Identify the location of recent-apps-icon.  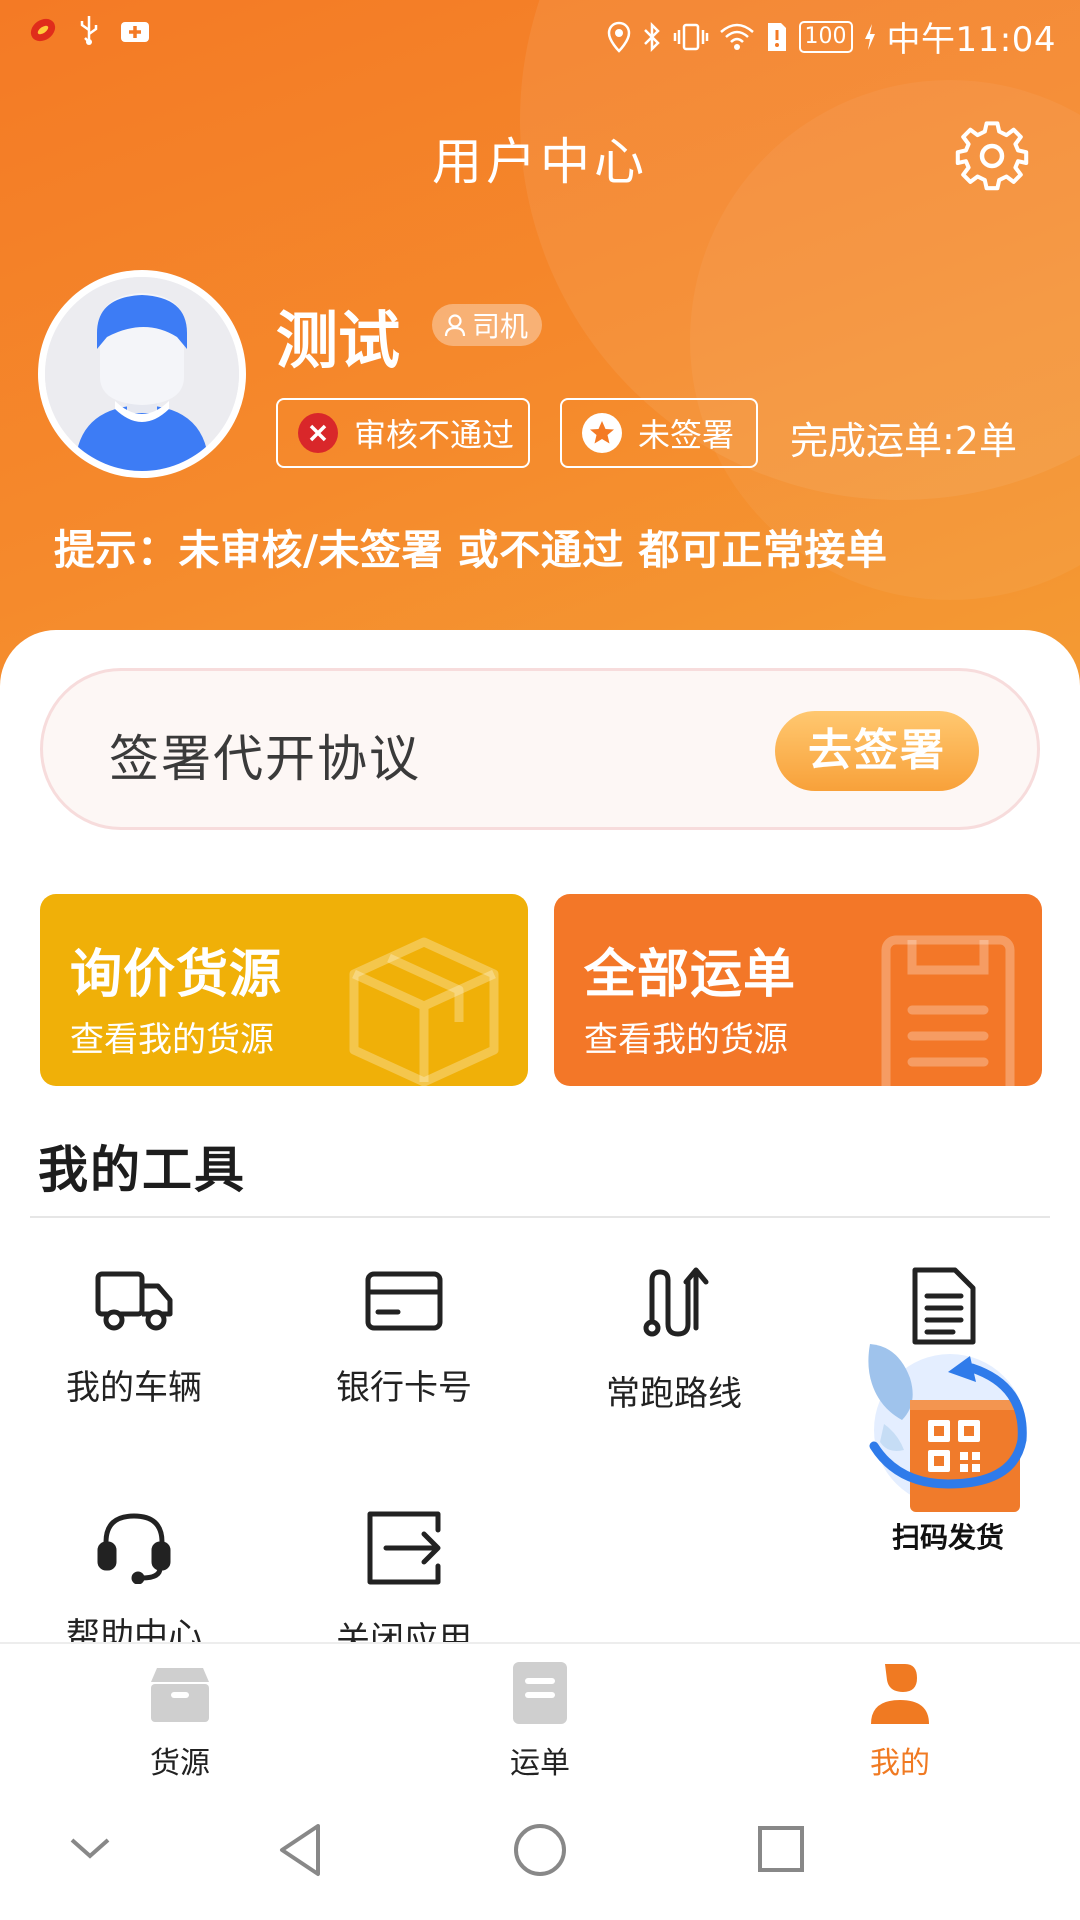
(781, 1849).